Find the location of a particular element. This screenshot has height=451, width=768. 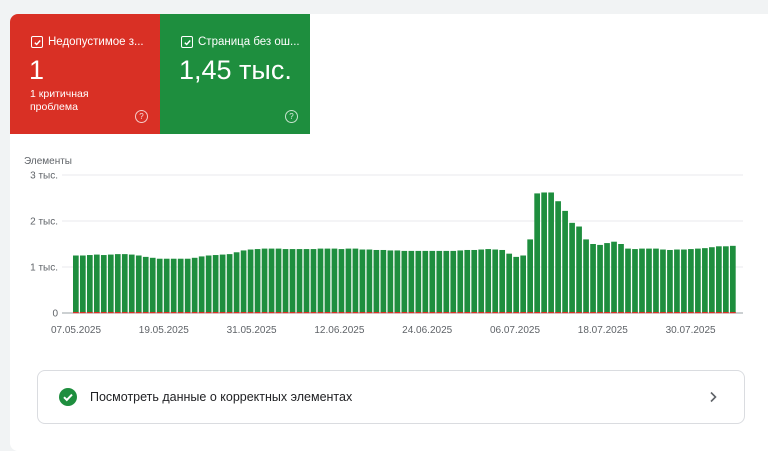

x-tick-label: 12.06.2025 is located at coordinates (339, 330).